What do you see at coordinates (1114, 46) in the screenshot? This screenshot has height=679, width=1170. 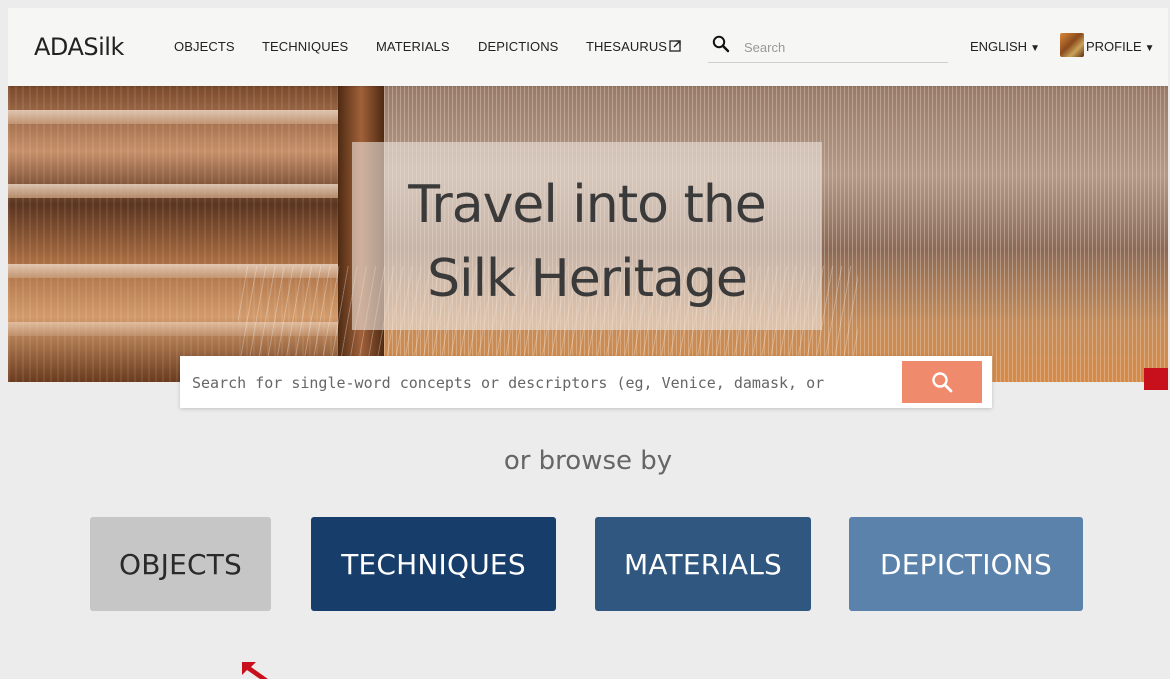 I see `profile-label: PROFILE` at bounding box center [1114, 46].